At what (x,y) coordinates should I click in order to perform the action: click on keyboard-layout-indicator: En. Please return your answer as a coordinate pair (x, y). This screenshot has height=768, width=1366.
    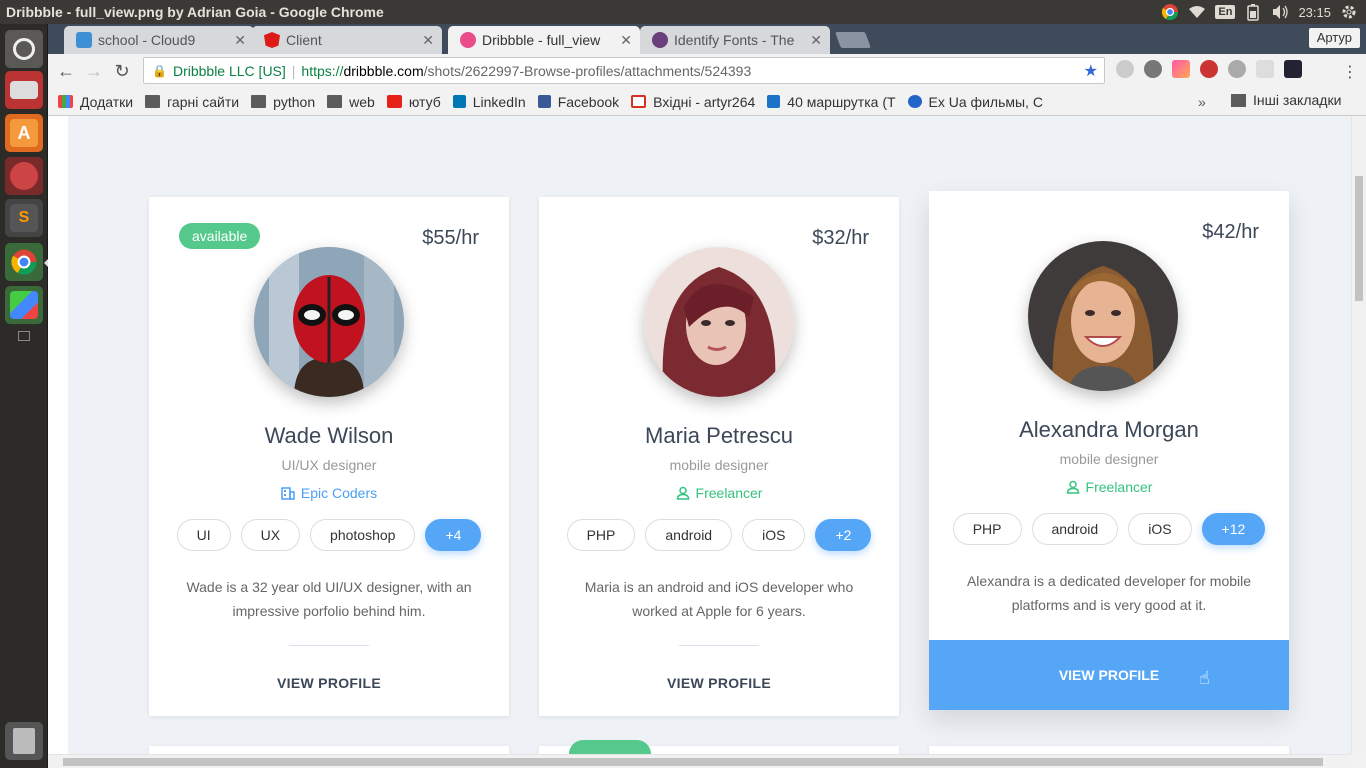
    Looking at the image, I should click on (1225, 12).